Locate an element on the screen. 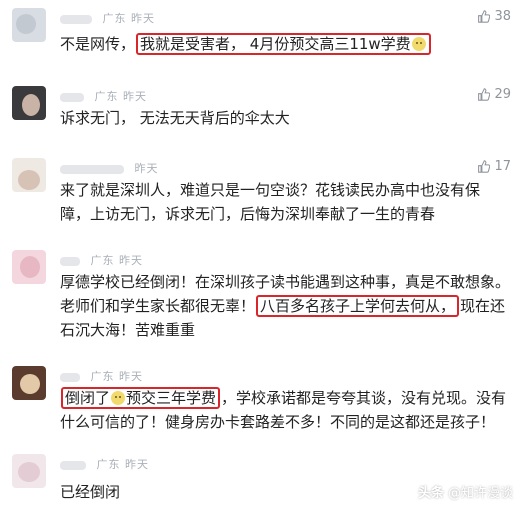 The height and width of the screenshot is (511, 525). like-count: 17 is located at coordinates (502, 166).